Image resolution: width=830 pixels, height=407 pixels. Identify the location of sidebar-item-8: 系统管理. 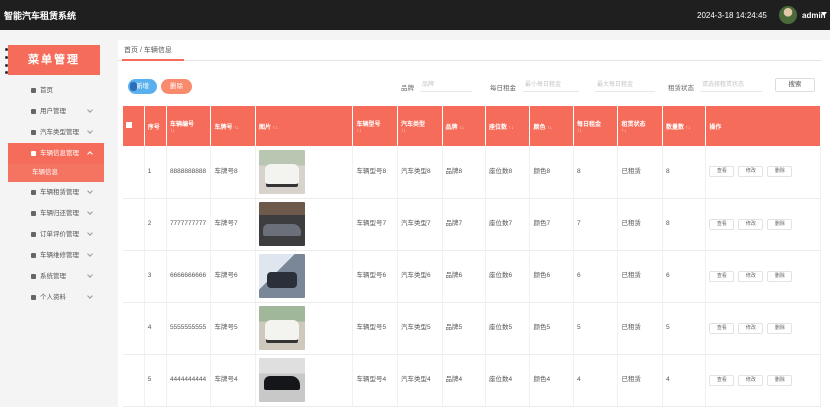
(56, 276).